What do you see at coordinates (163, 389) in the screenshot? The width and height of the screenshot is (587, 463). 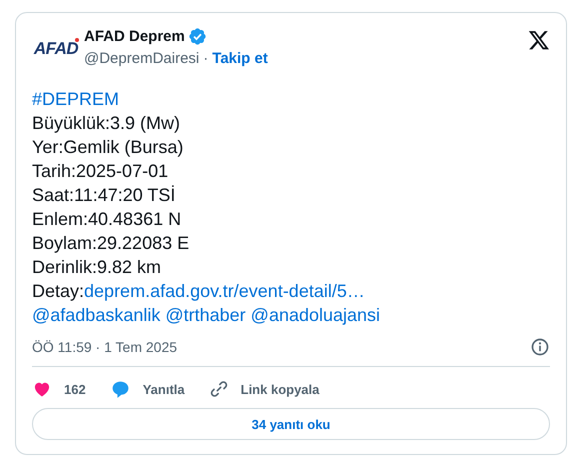 I see `action-label: Yanıtla` at bounding box center [163, 389].